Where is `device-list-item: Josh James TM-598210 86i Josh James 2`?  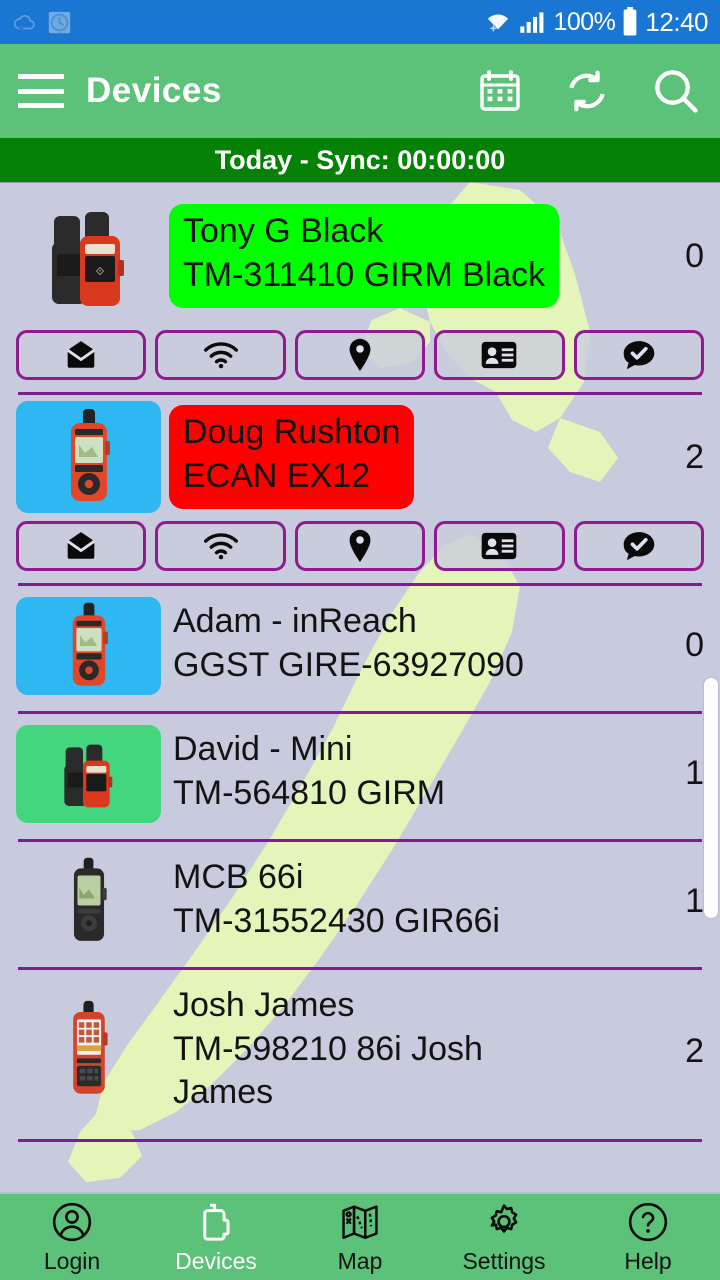
device-list-item: Josh James TM-598210 86i Josh James 2 is located at coordinates (360, 1056).